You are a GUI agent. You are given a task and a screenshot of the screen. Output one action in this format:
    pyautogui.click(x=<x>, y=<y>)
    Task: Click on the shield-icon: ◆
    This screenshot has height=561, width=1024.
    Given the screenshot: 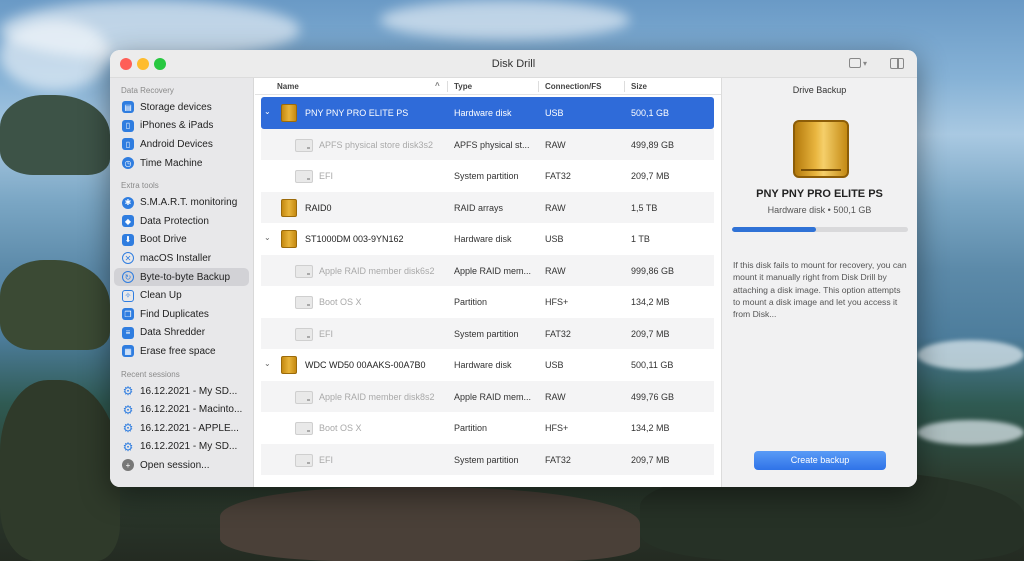 What is the action you would take?
    pyautogui.click(x=128, y=221)
    